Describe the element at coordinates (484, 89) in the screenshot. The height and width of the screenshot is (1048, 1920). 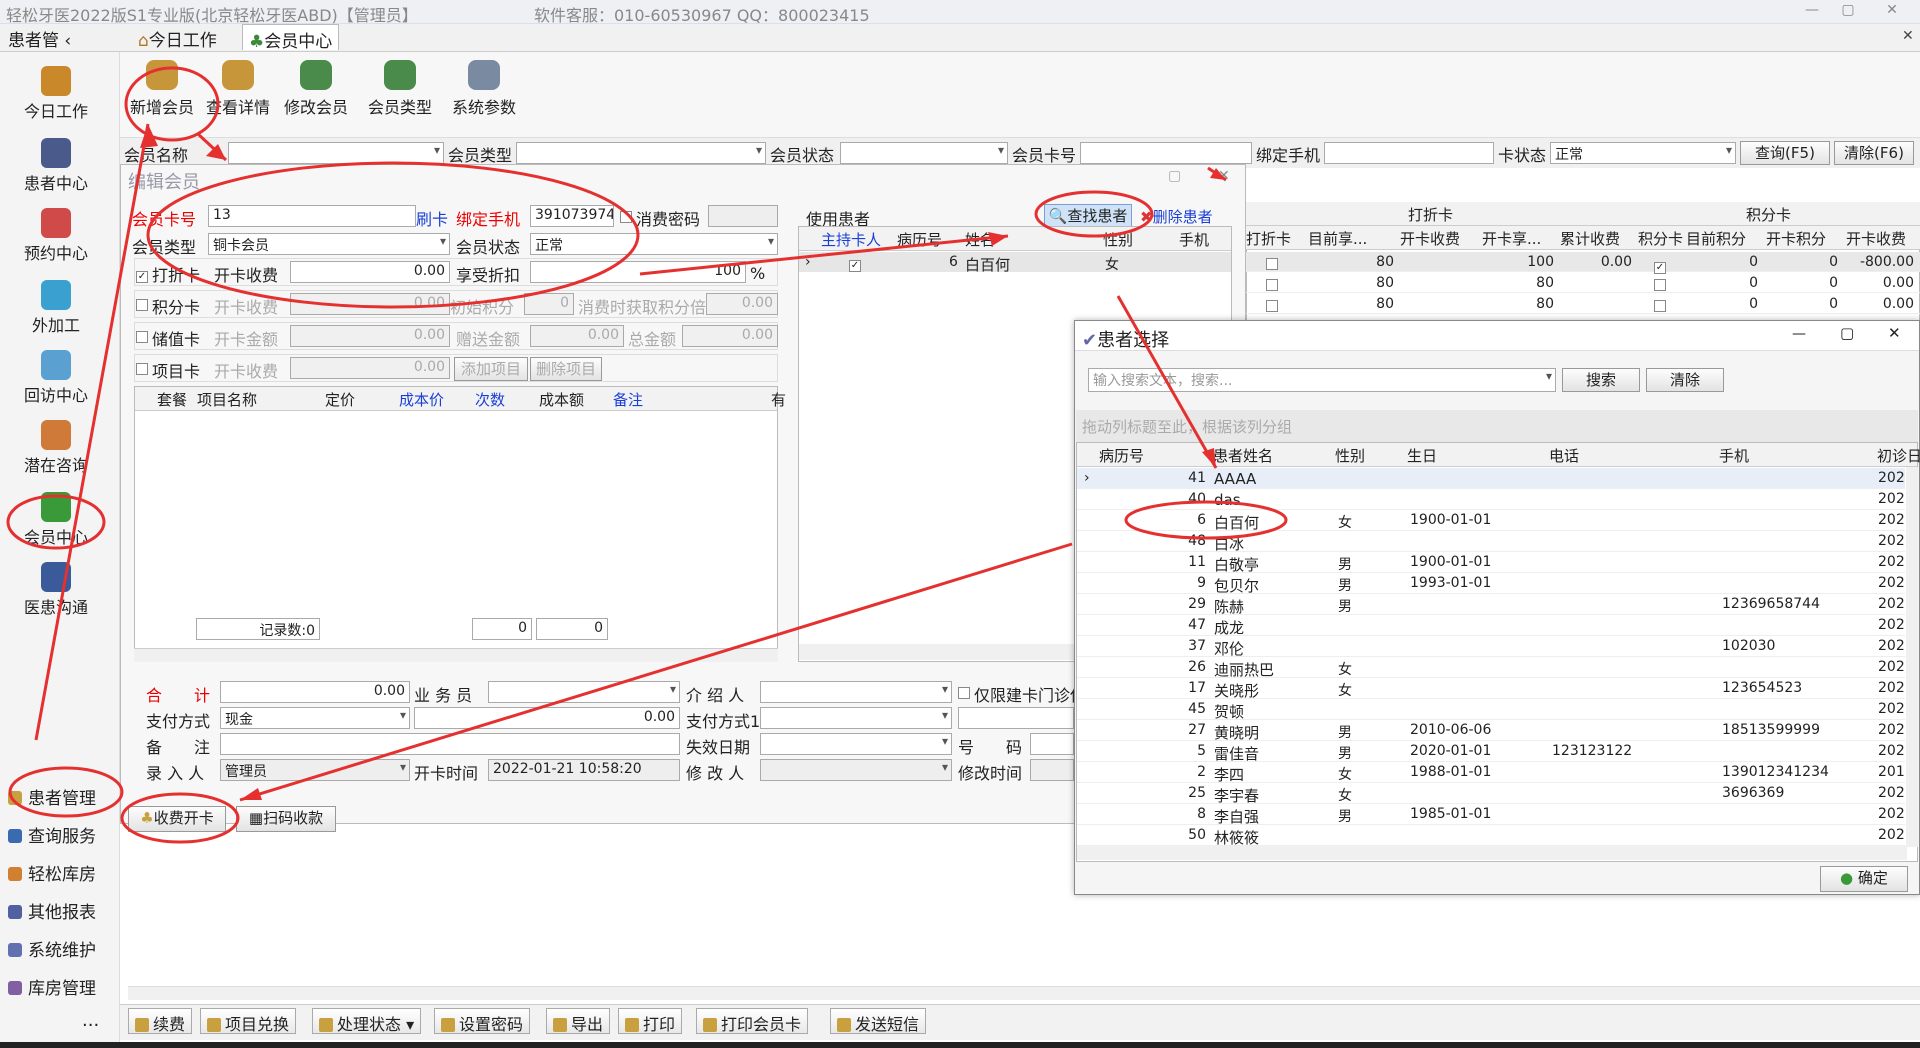
I see `toolbar-button-4: 系统参数` at that location.